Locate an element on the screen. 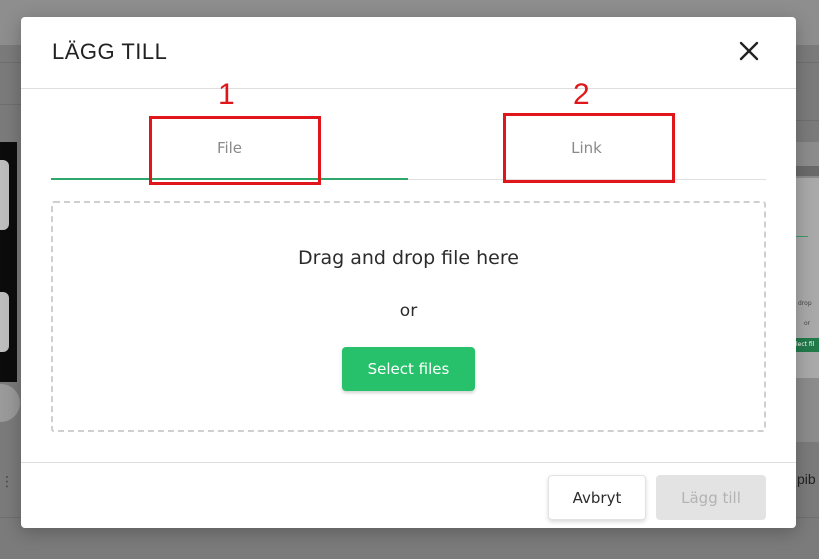 The height and width of the screenshot is (559, 819). cancel-button: Avbryt is located at coordinates (597, 497).